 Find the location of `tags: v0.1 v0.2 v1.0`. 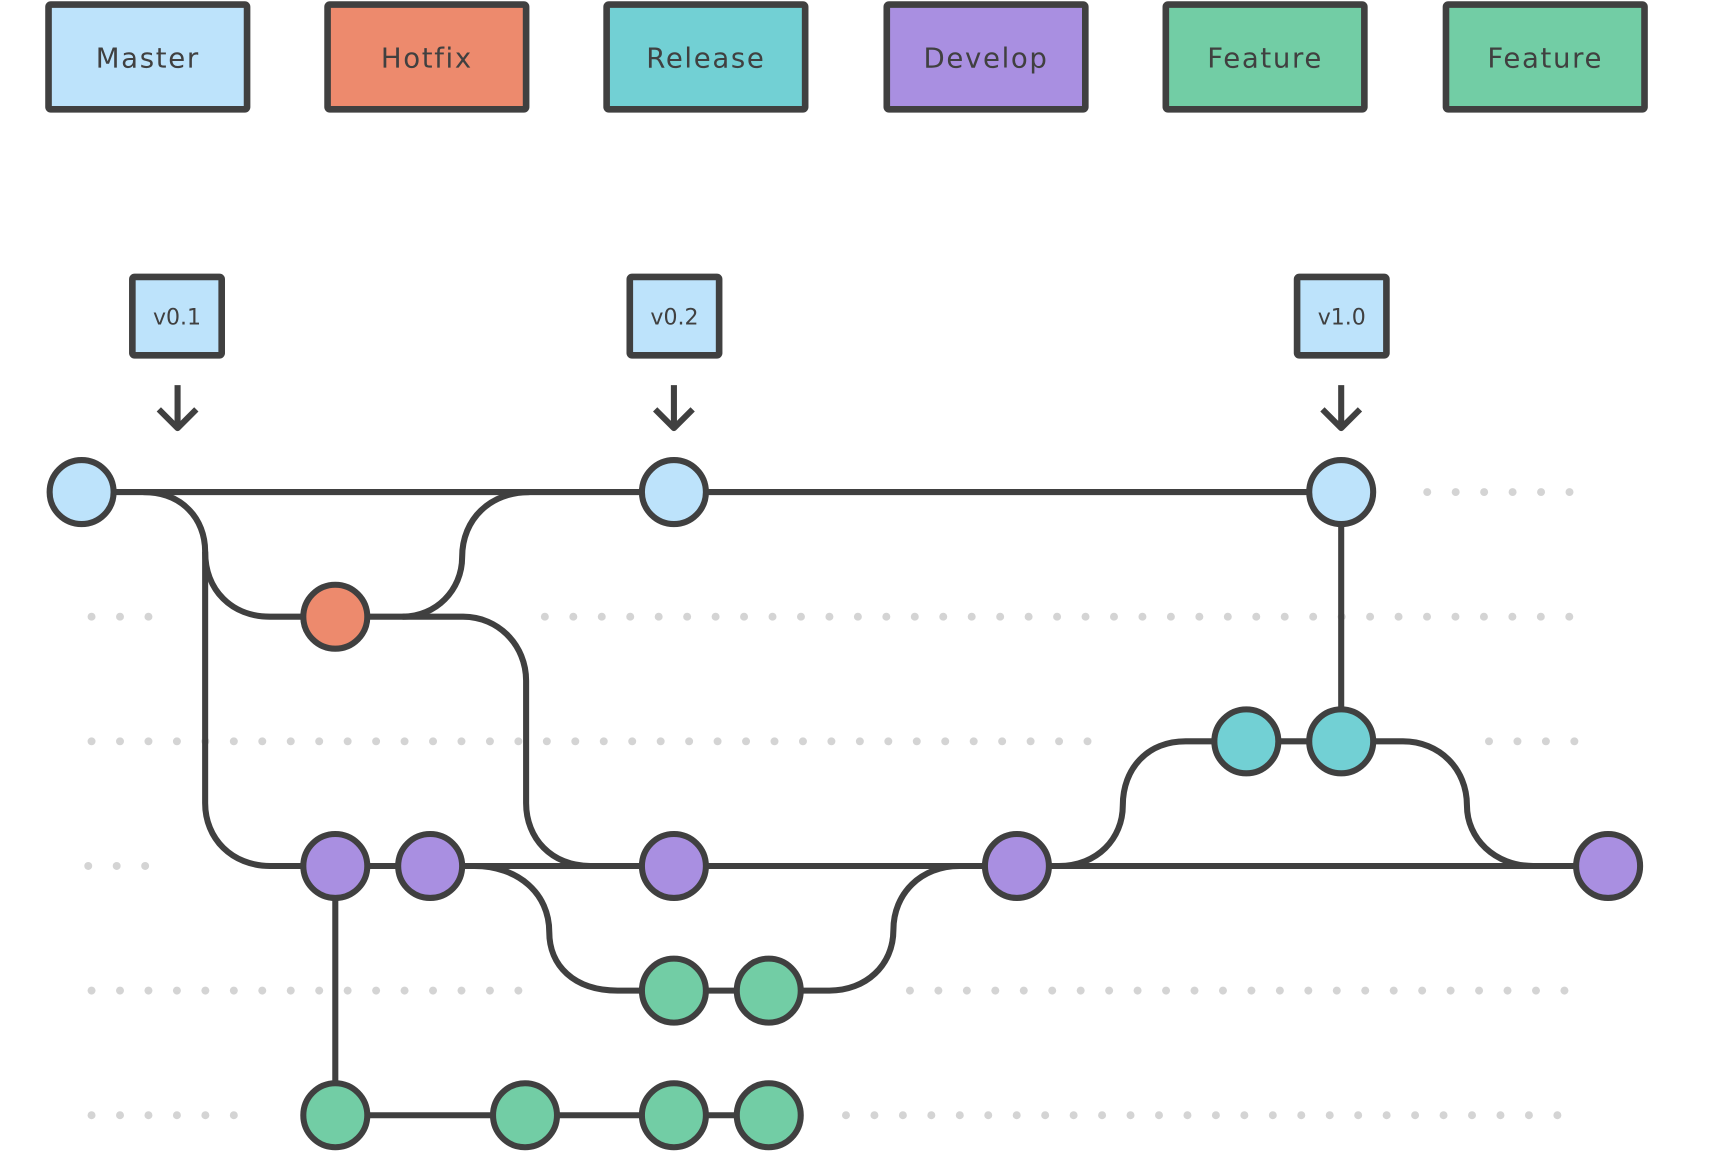

tags: v0.1 v0.2 v1.0 is located at coordinates (759, 352).